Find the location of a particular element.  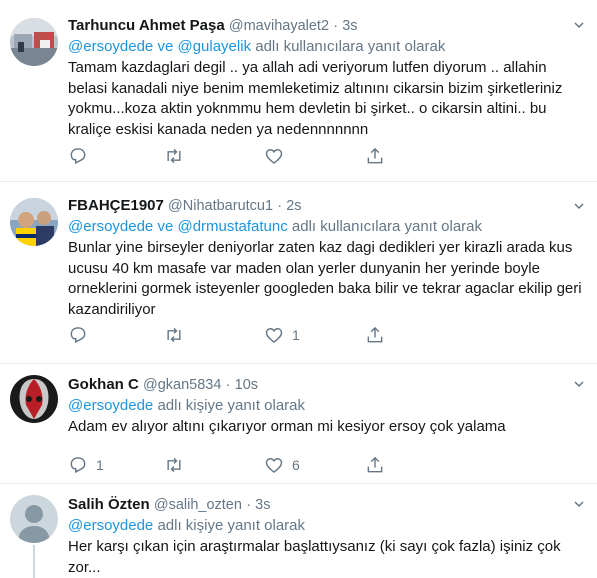

user-handle: @Nihatbarutcu1 is located at coordinates (220, 206).